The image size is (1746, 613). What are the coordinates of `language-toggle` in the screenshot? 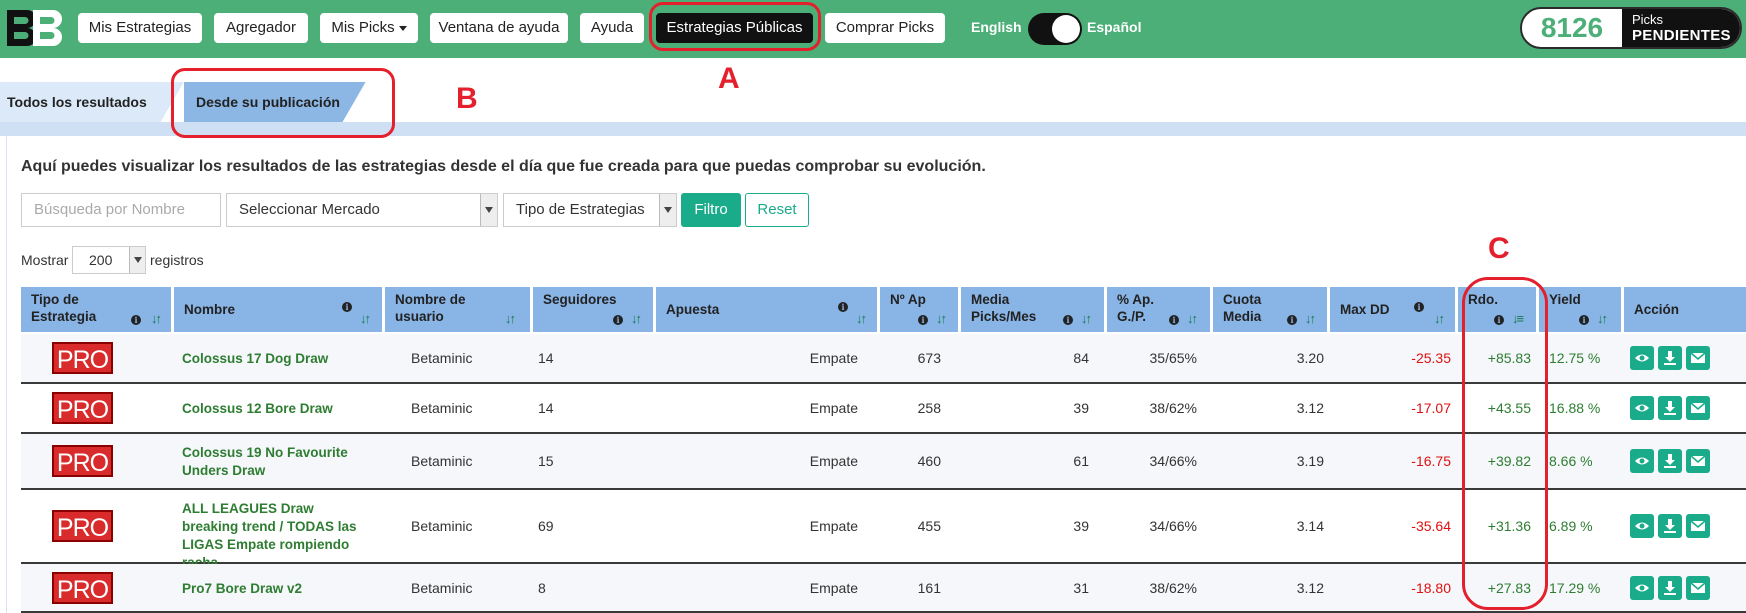 It's located at (1055, 29).